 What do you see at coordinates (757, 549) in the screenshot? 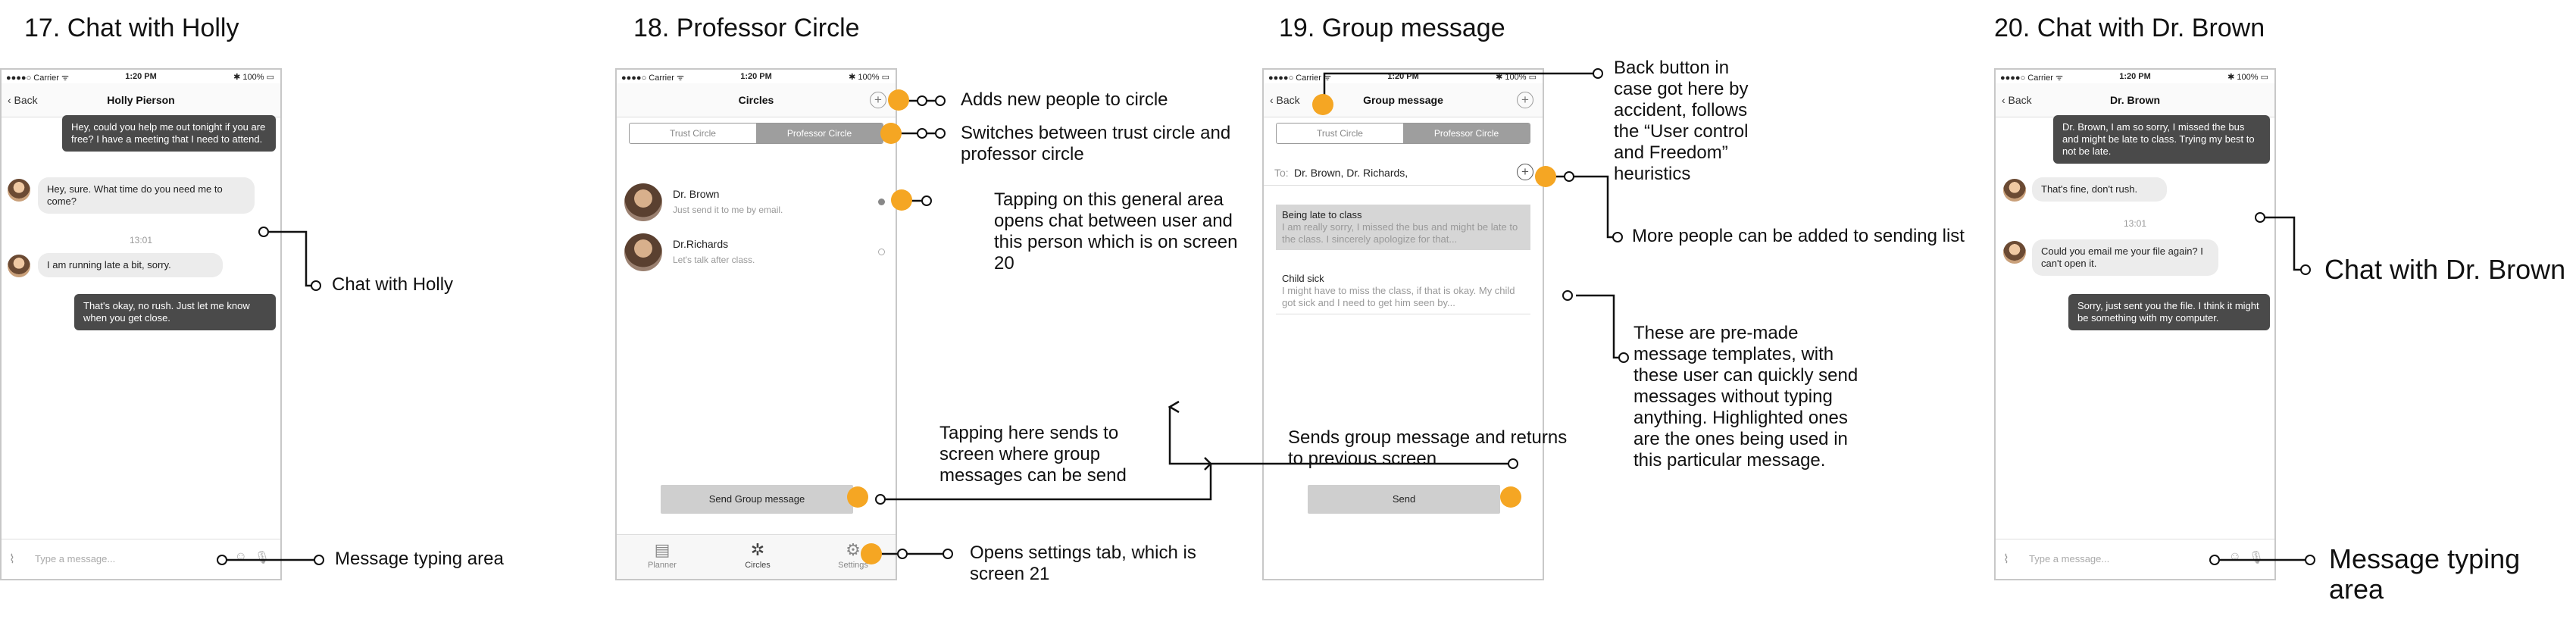
I see `circles-icon: ✲` at bounding box center [757, 549].